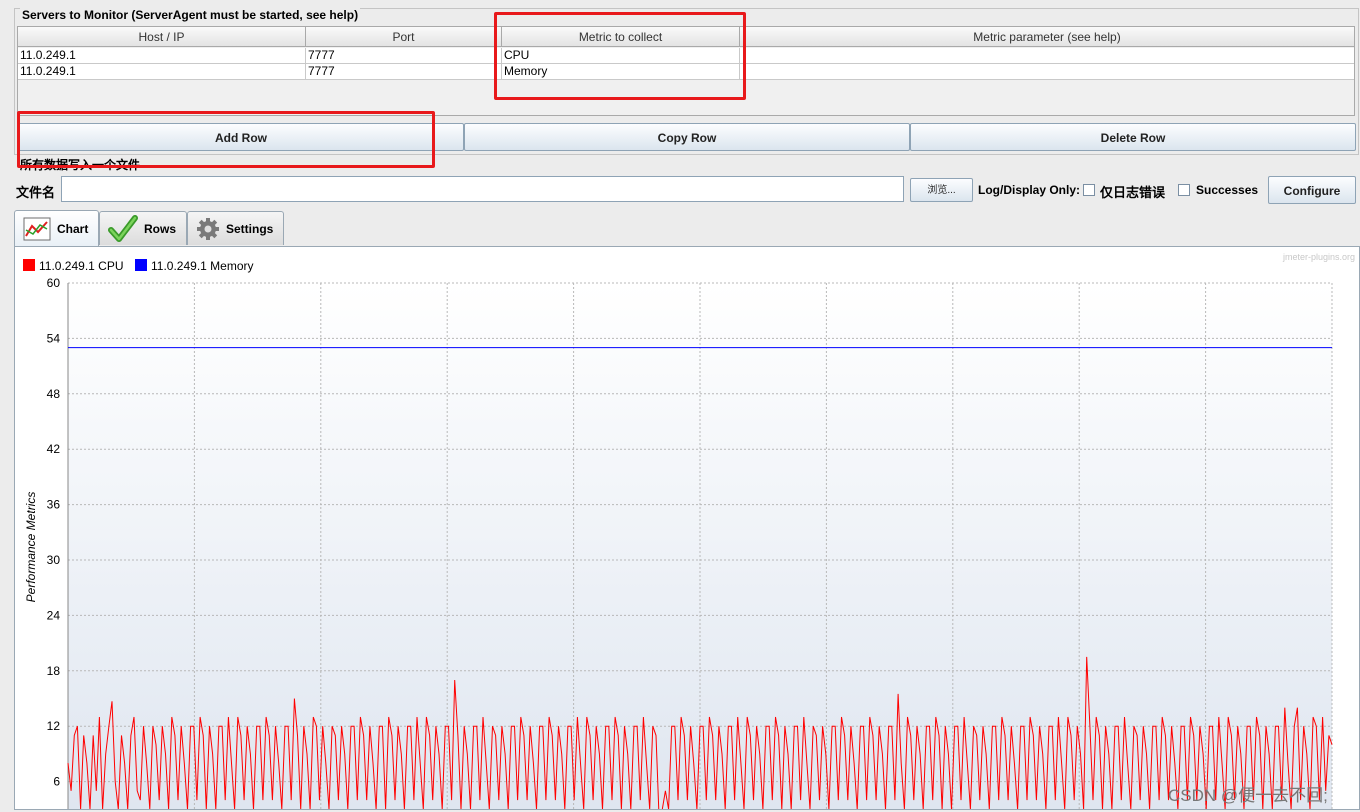 The height and width of the screenshot is (812, 1360). What do you see at coordinates (1133, 192) in the screenshot?
I see `errors-only-label: 仅日志错误` at bounding box center [1133, 192].